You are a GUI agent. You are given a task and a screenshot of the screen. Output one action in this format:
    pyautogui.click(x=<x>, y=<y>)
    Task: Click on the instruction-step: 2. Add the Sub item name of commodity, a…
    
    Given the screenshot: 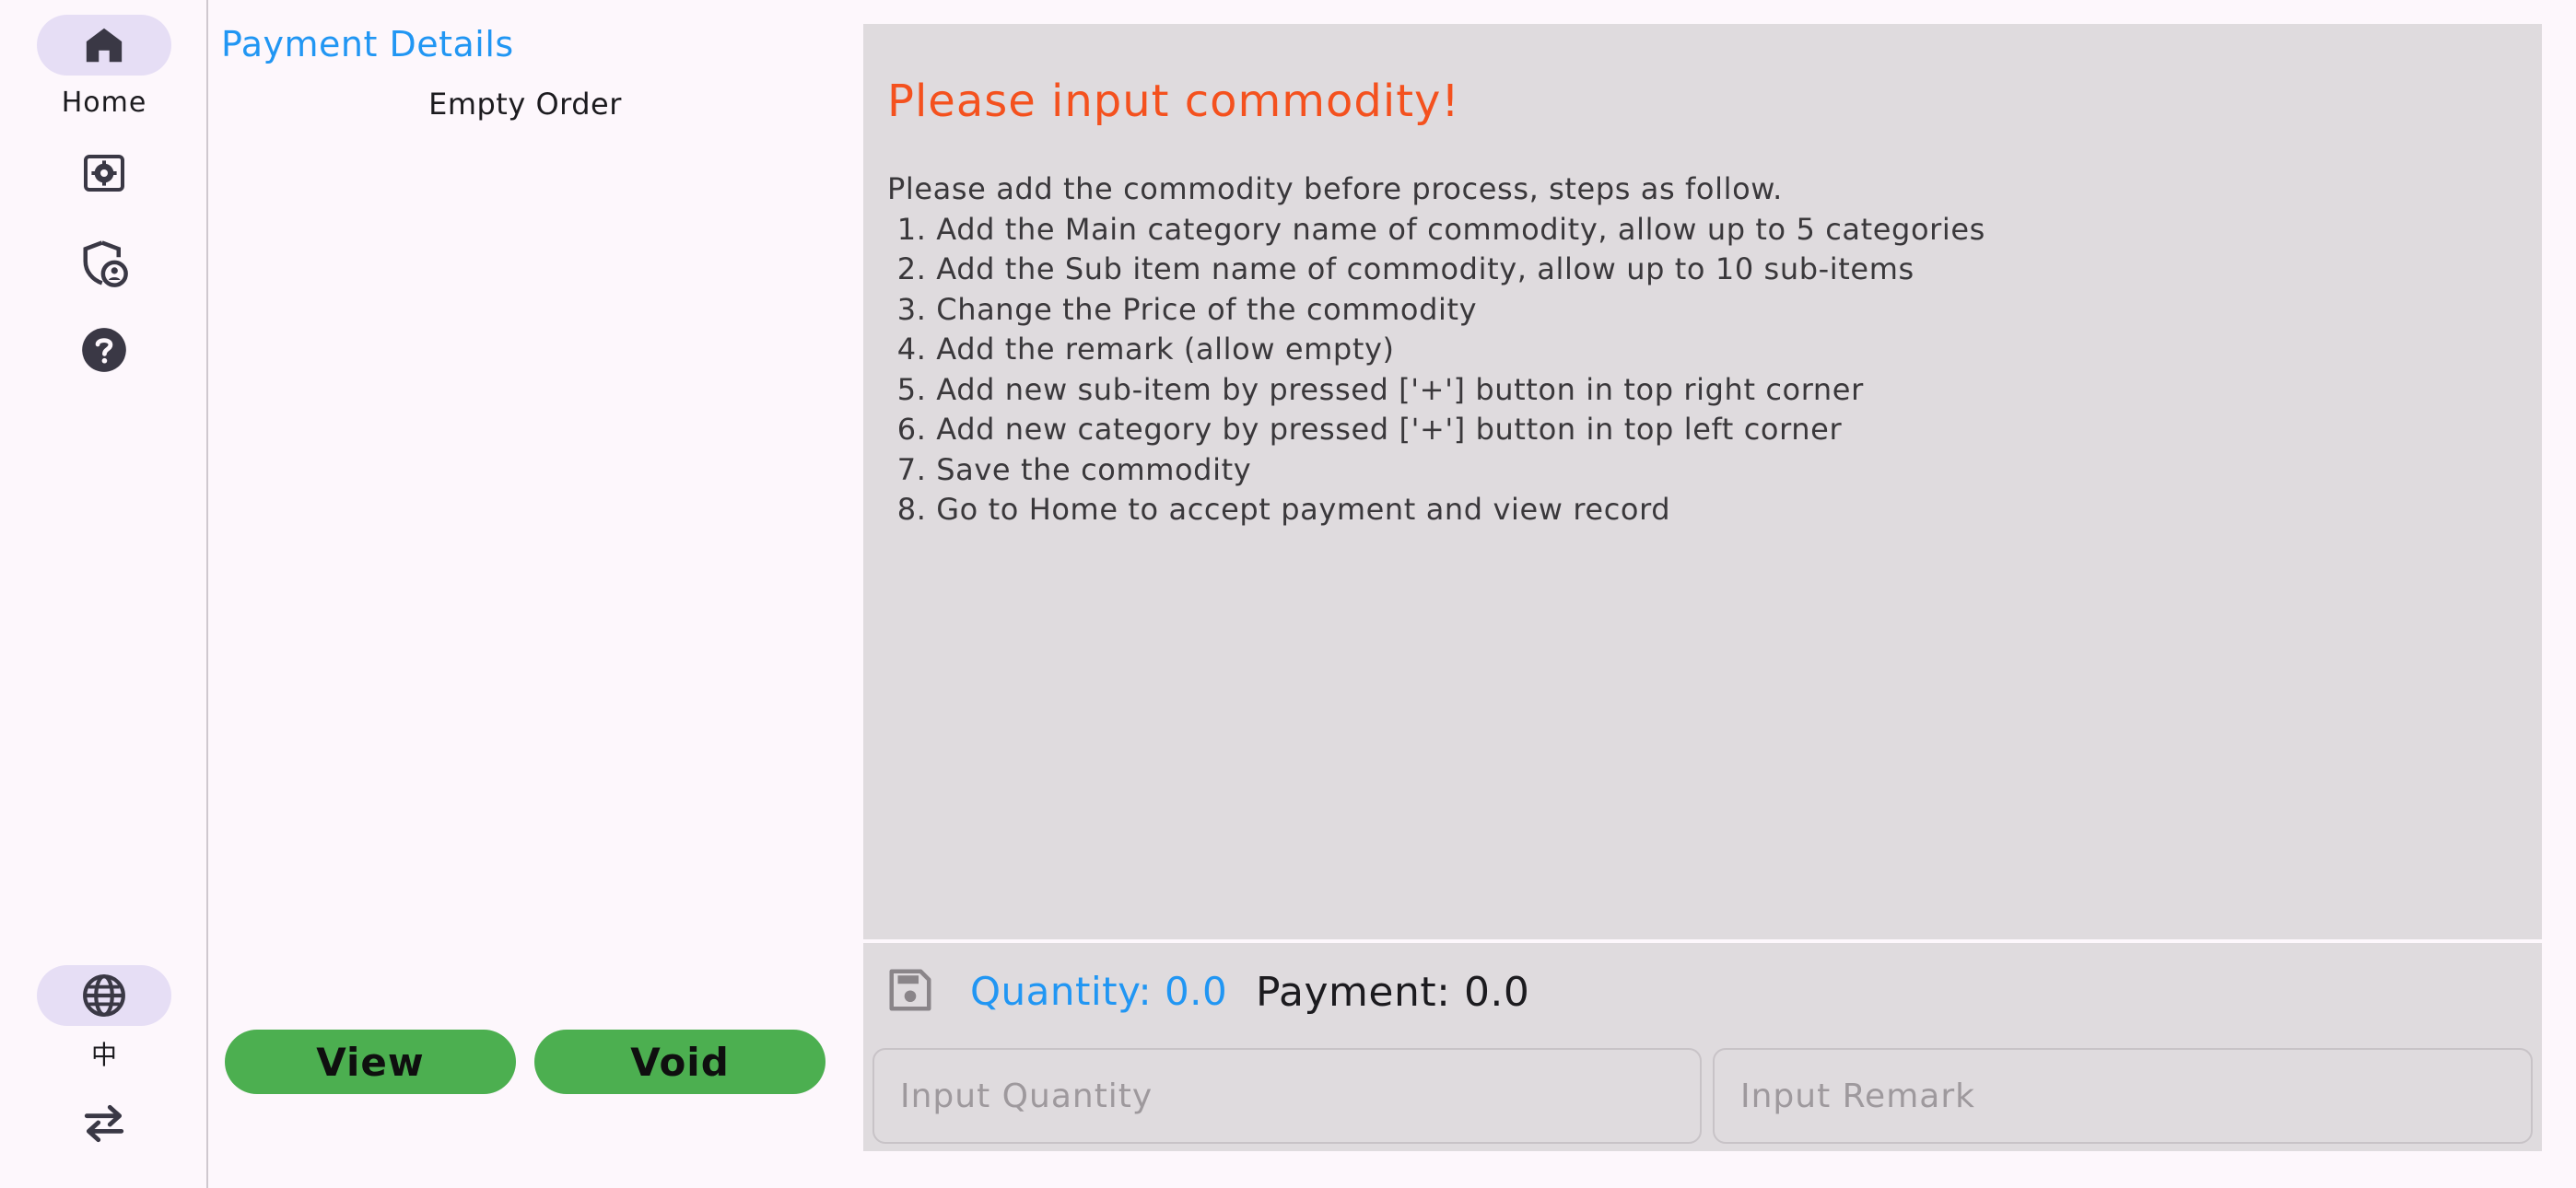 What is the action you would take?
    pyautogui.click(x=1400, y=268)
    